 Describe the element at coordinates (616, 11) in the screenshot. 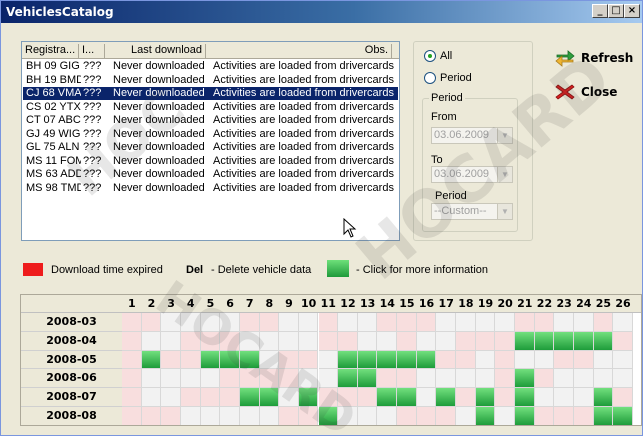

I see `maximize-button: □` at that location.